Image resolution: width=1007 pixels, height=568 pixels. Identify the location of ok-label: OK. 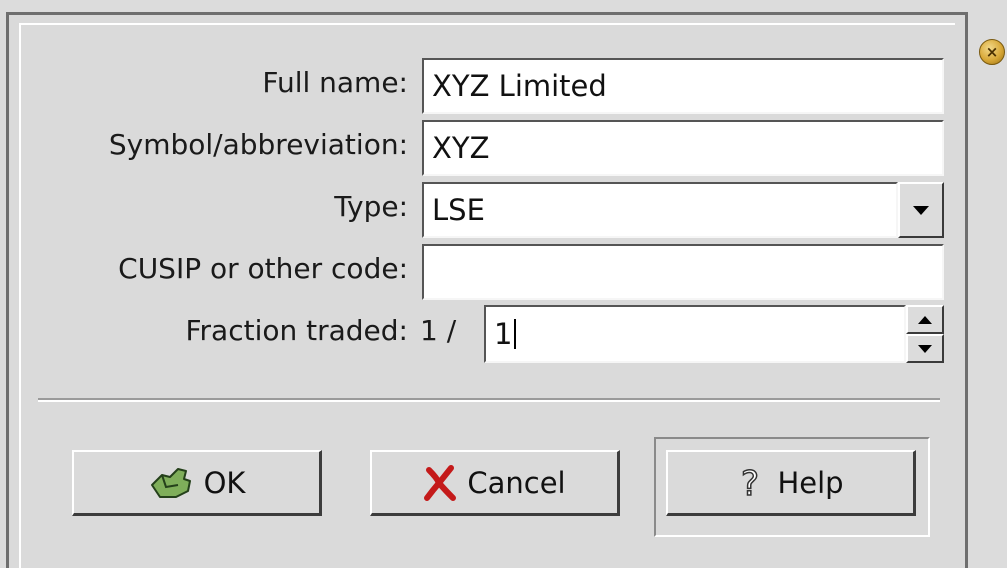
(224, 482).